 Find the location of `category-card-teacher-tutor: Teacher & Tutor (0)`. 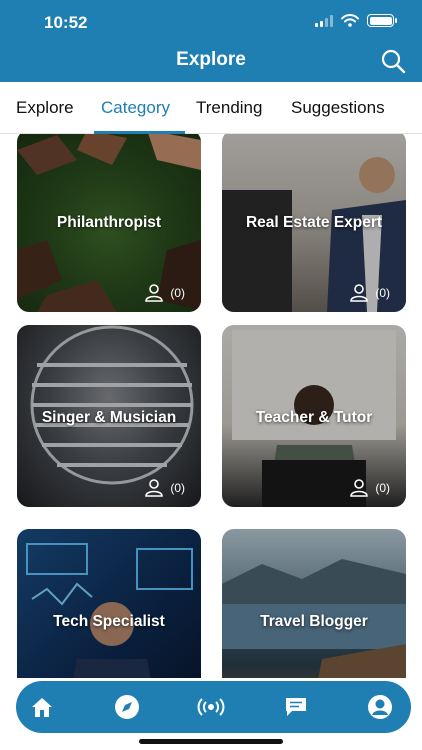

category-card-teacher-tutor: Teacher & Tutor (0) is located at coordinates (314, 416).